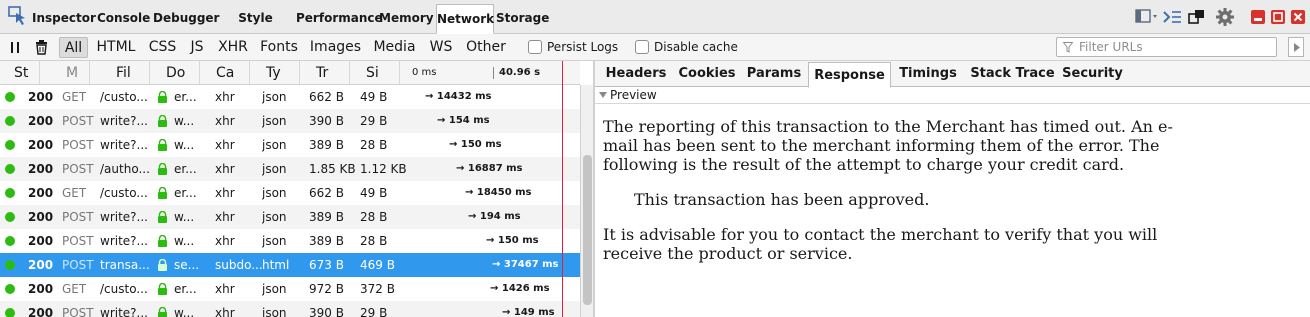 The width and height of the screenshot is (1310, 317). I want to click on persist-logs-checkbox, so click(535, 47).